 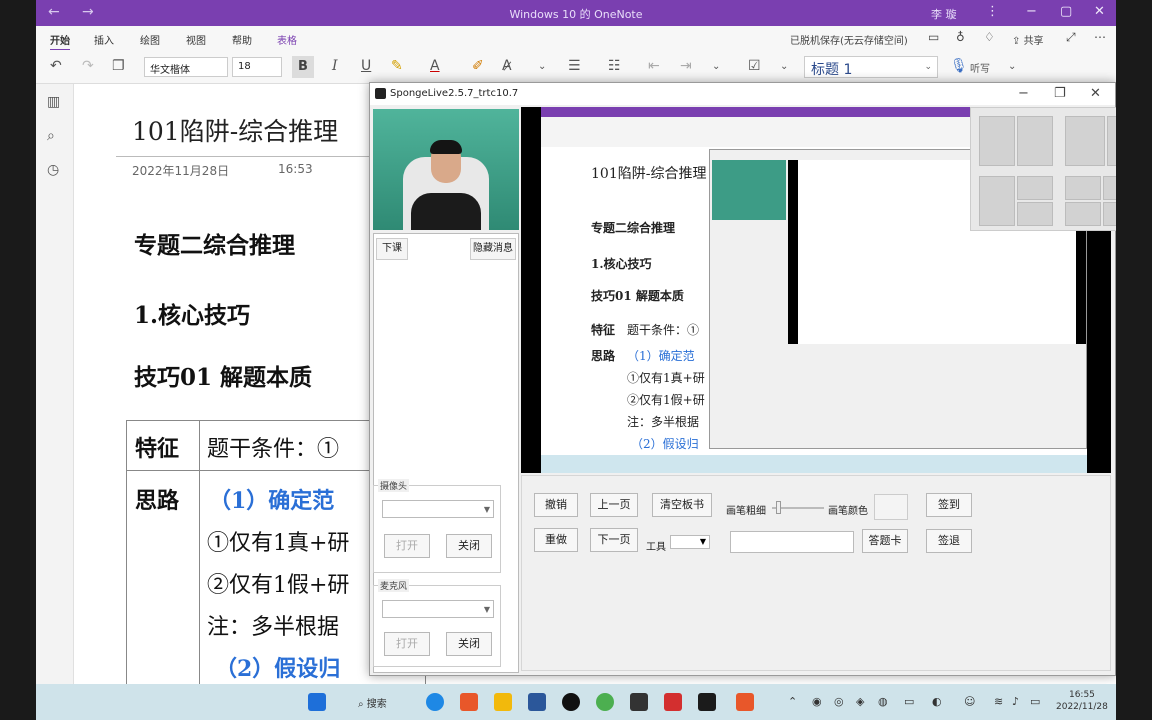 I want to click on record-icon, so click(x=571, y=702).